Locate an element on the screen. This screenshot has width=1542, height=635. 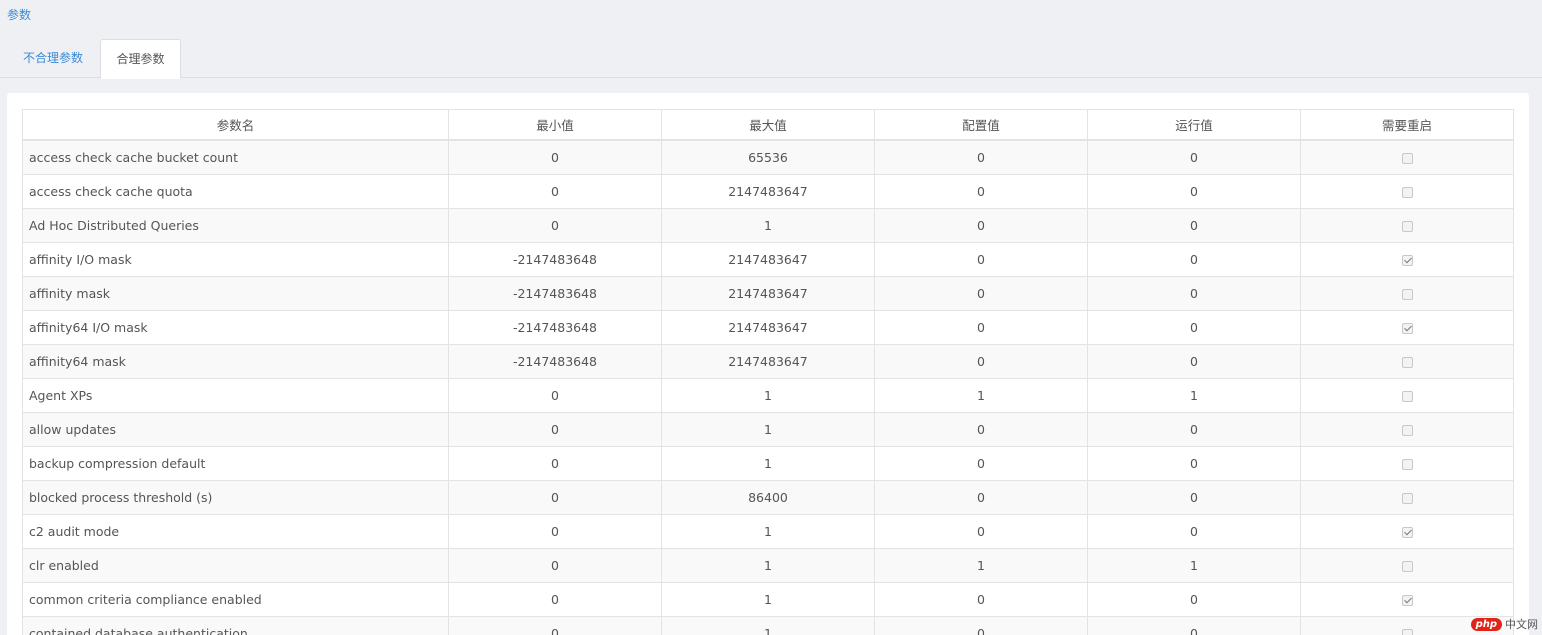
cell-min-value: -2147483648 is located at coordinates (555, 293).